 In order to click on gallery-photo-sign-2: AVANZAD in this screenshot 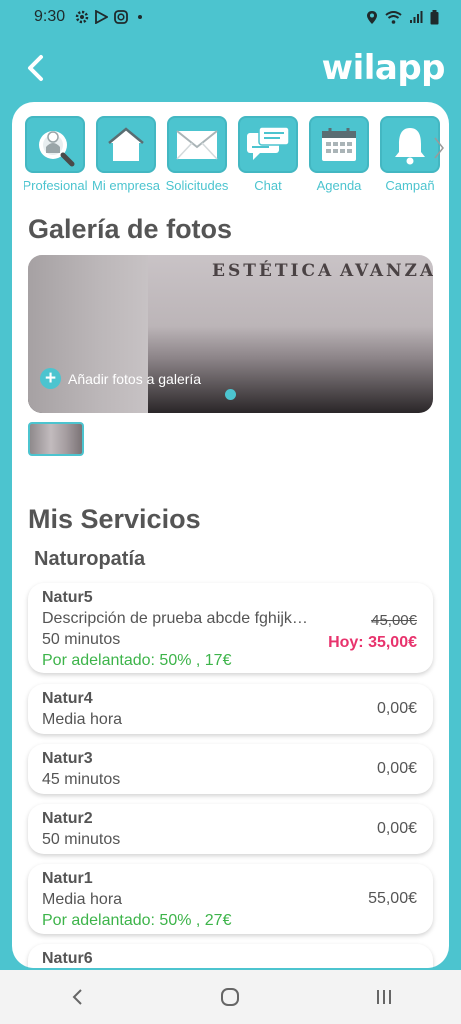, I will do `click(386, 271)`.